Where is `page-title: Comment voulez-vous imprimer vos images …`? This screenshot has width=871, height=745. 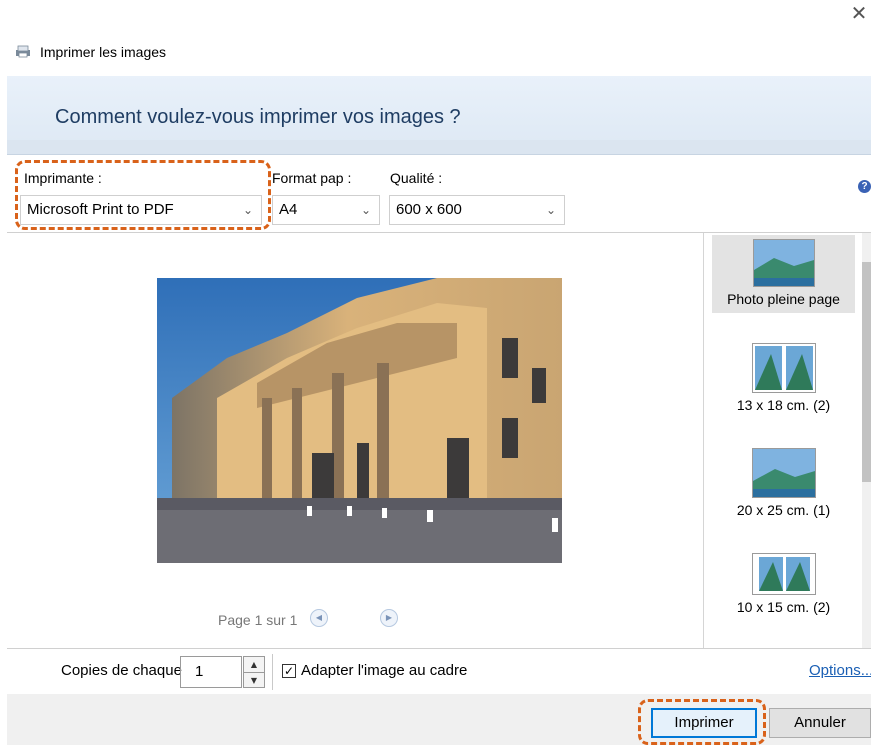
page-title: Comment voulez-vous imprimer vos images … is located at coordinates (258, 117).